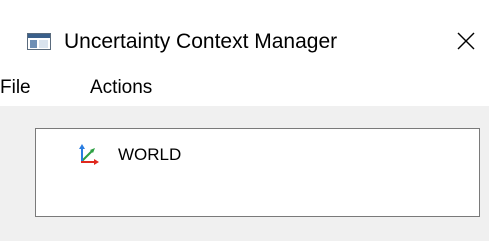  I want to click on app-icon-content, so click(43, 44).